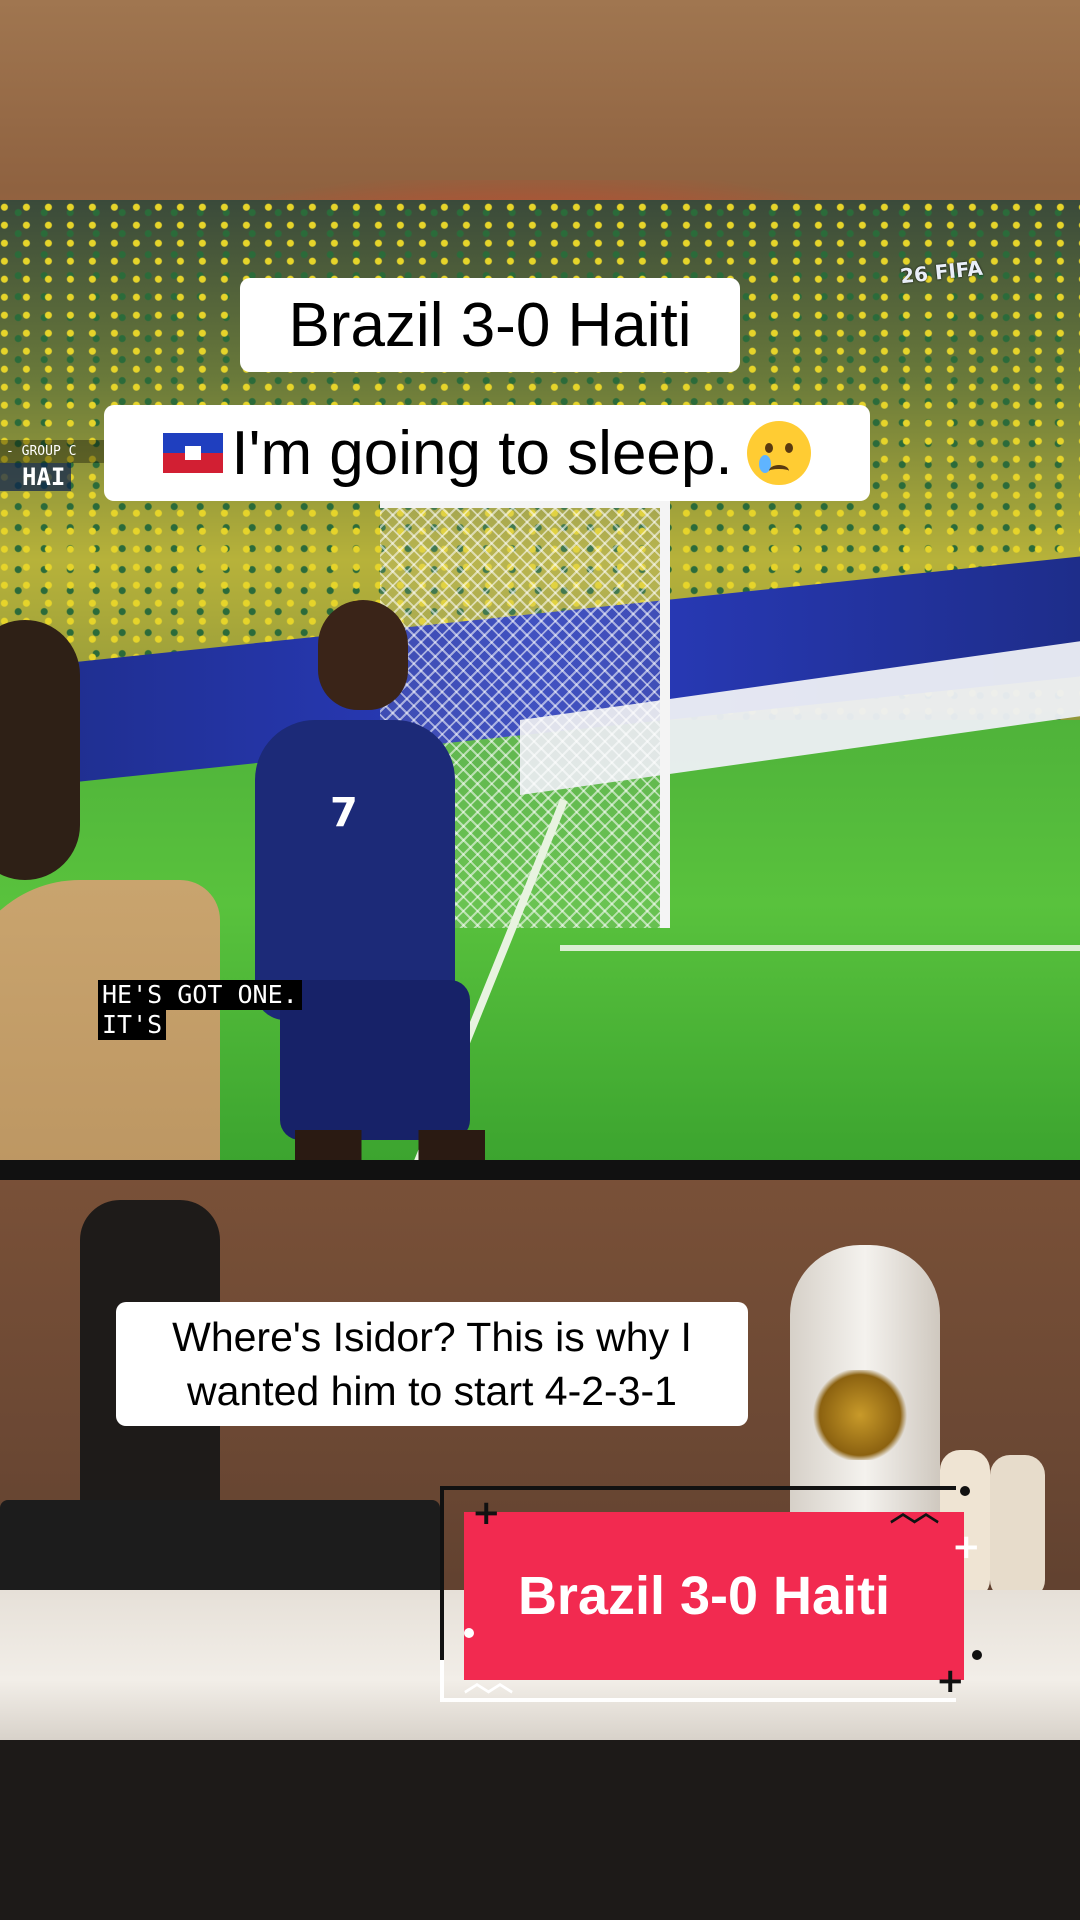  What do you see at coordinates (363, 655) in the screenshot?
I see `player-head` at bounding box center [363, 655].